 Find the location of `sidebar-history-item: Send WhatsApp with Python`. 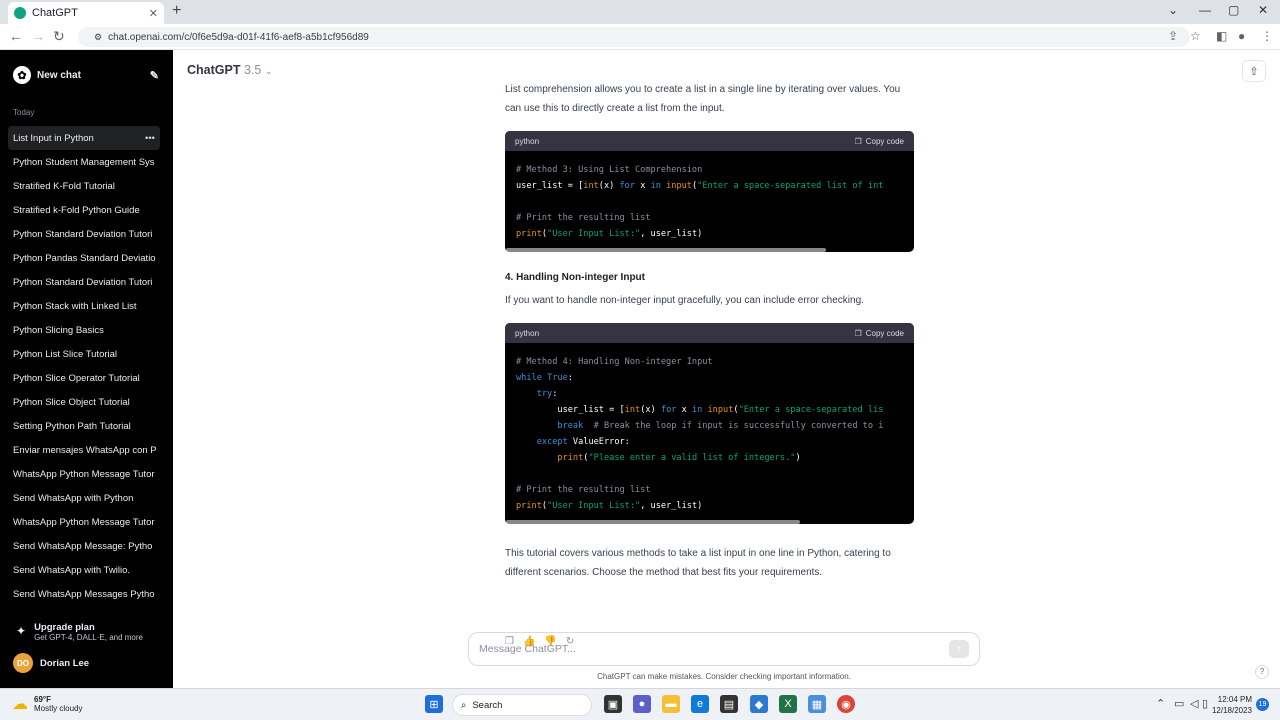

sidebar-history-item: Send WhatsApp with Python is located at coordinates (84, 498).